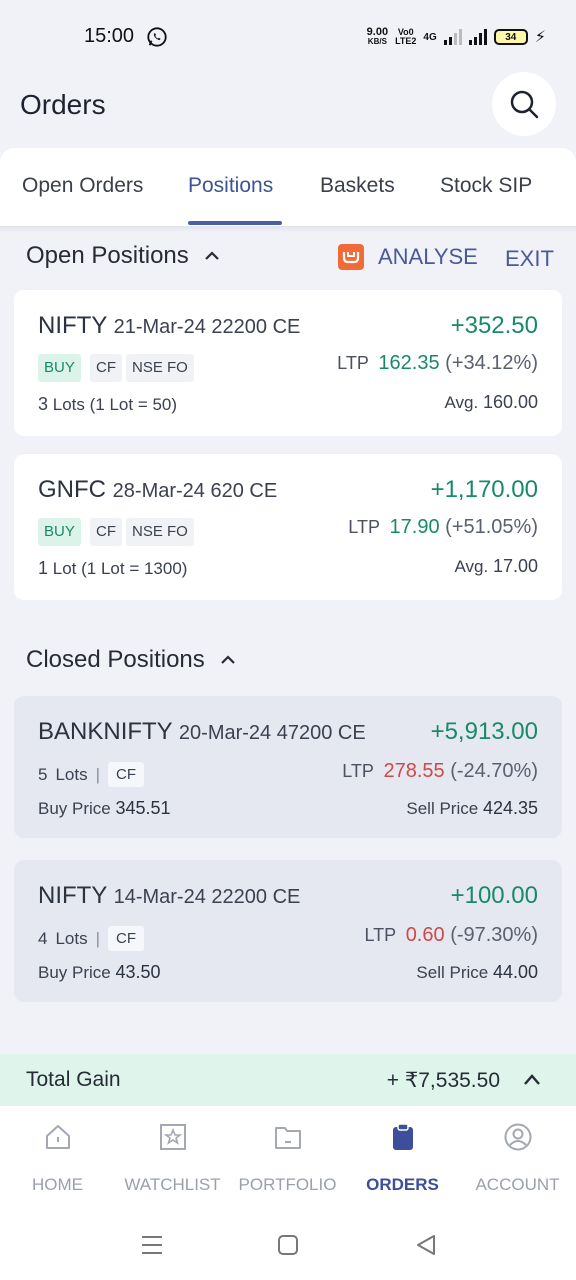  What do you see at coordinates (152, 1245) in the screenshot?
I see `menu-icon` at bounding box center [152, 1245].